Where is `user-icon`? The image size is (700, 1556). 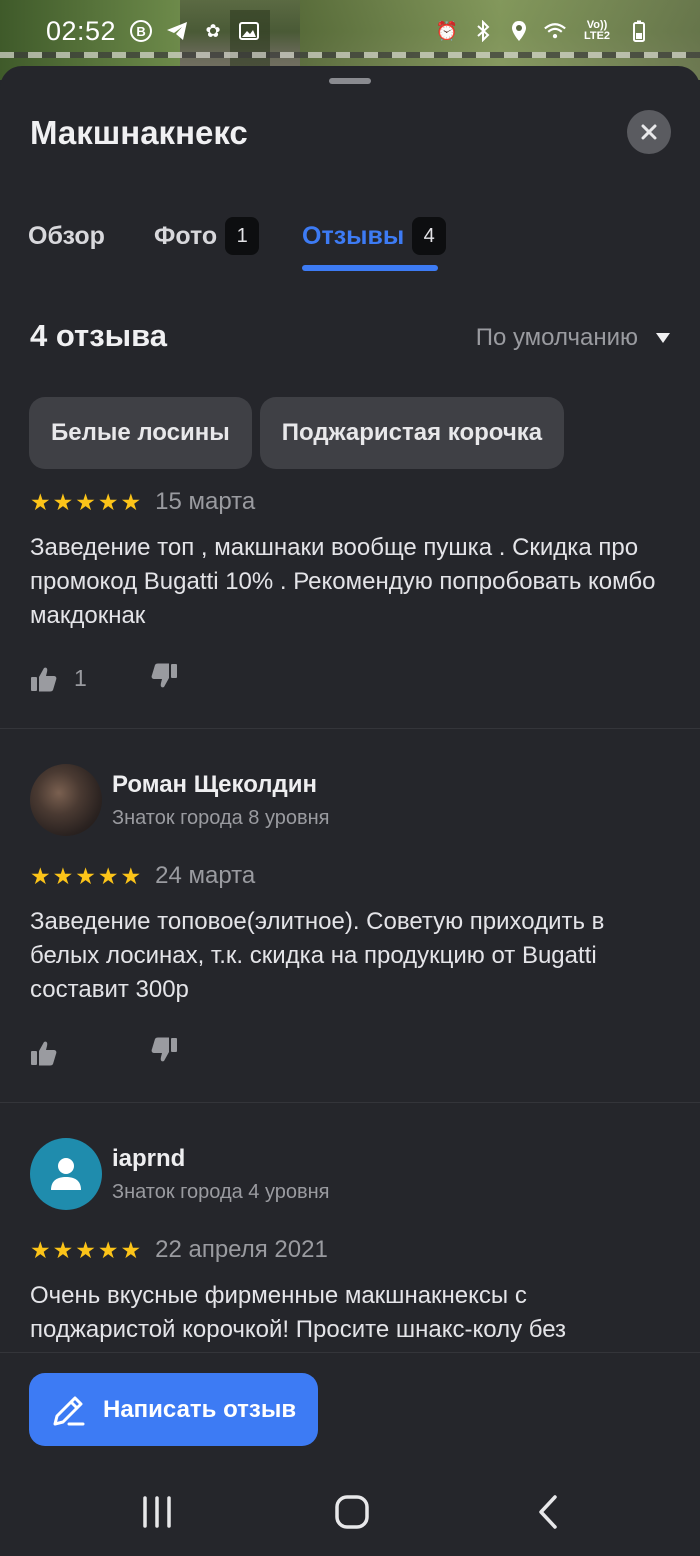
user-icon is located at coordinates (66, 1174).